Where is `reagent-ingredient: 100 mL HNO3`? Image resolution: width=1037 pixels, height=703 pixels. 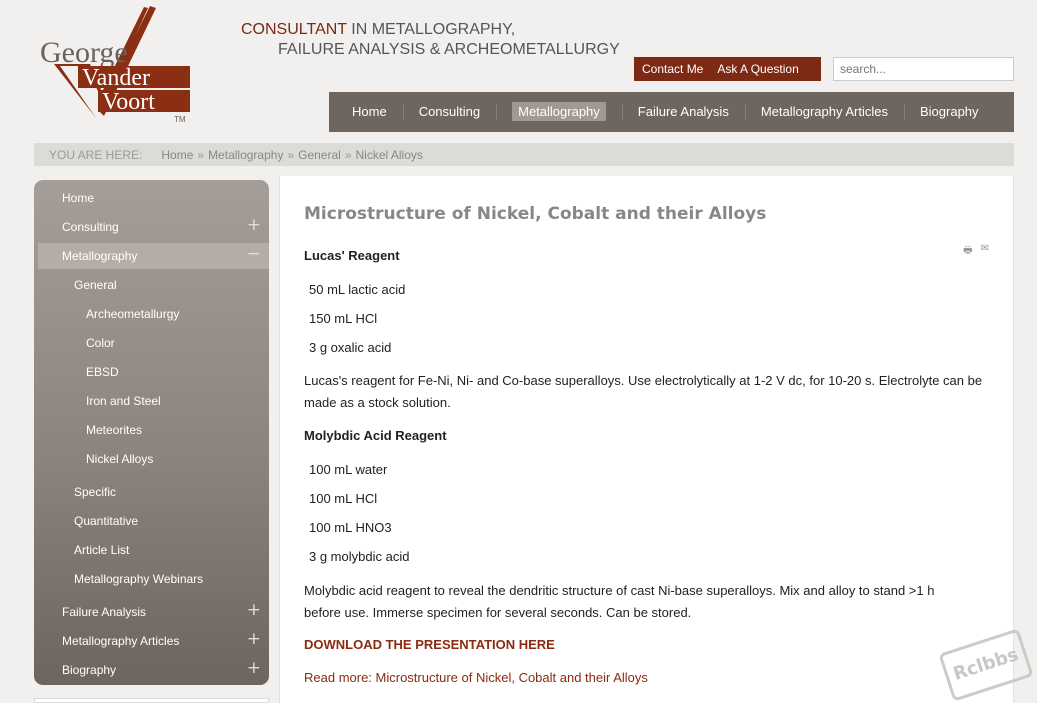
reagent-ingredient: 100 mL HNO3 is located at coordinates (350, 527).